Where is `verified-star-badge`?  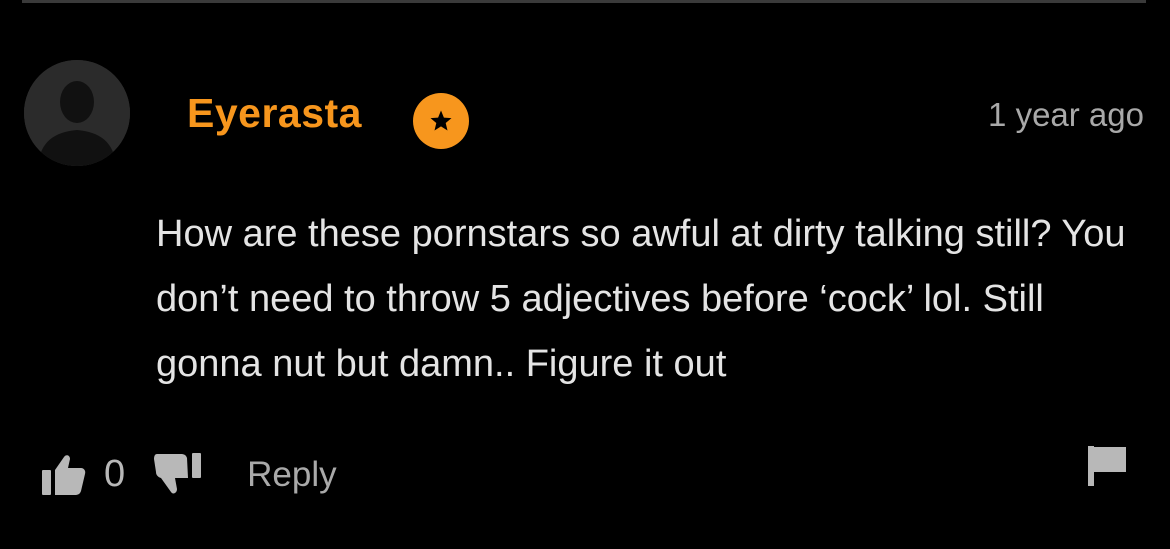
verified-star-badge is located at coordinates (441, 121).